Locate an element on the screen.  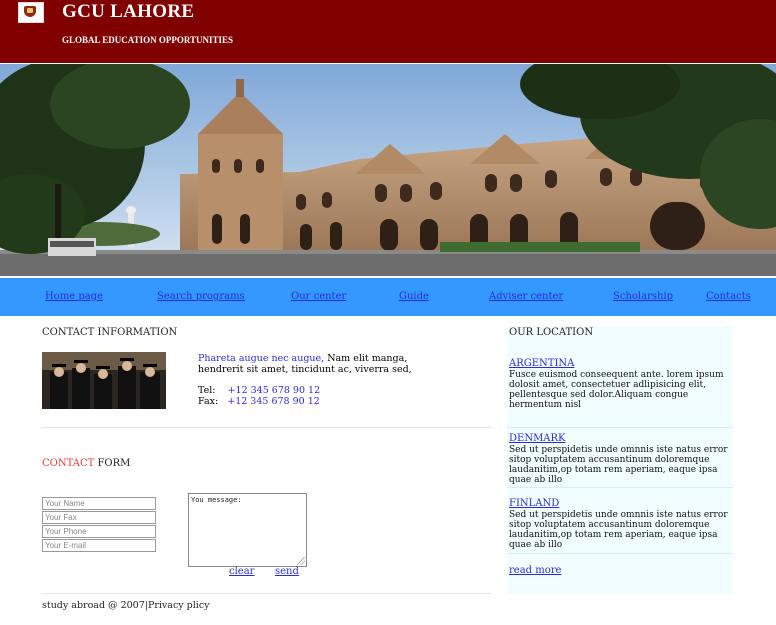
contact-text-rest: Nam elit manga, is located at coordinates (366, 358).